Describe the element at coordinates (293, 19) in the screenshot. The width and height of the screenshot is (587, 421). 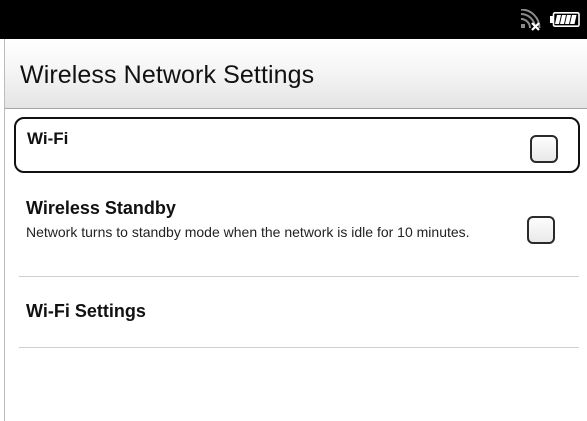
I see `status-bar` at that location.